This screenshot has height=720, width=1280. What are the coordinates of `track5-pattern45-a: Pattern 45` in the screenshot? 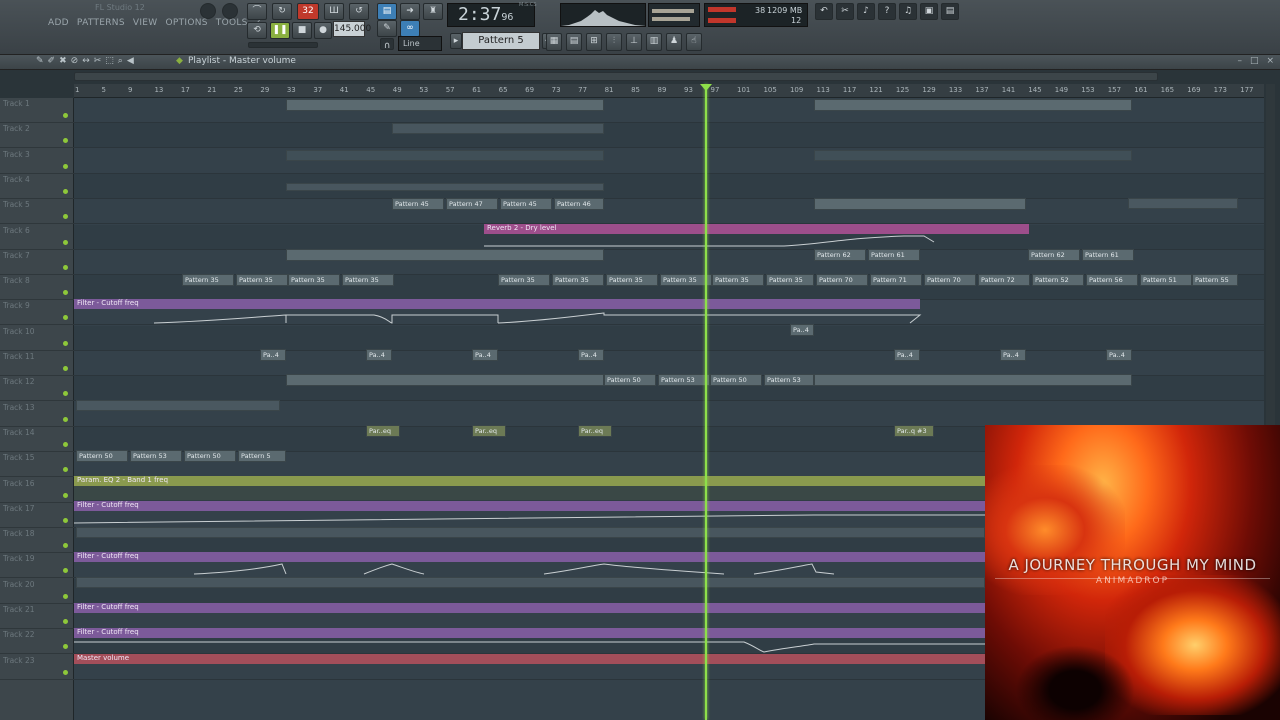 It's located at (418, 204).